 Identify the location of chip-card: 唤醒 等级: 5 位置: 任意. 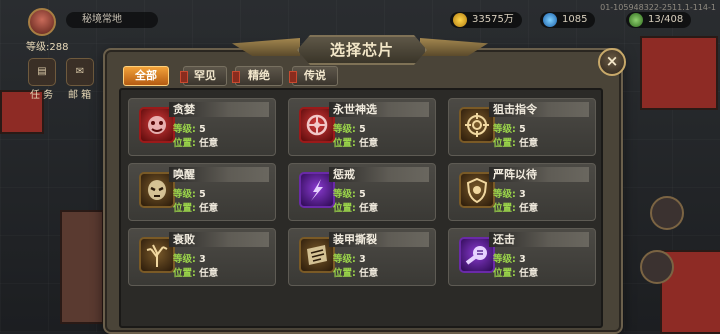
(202, 192).